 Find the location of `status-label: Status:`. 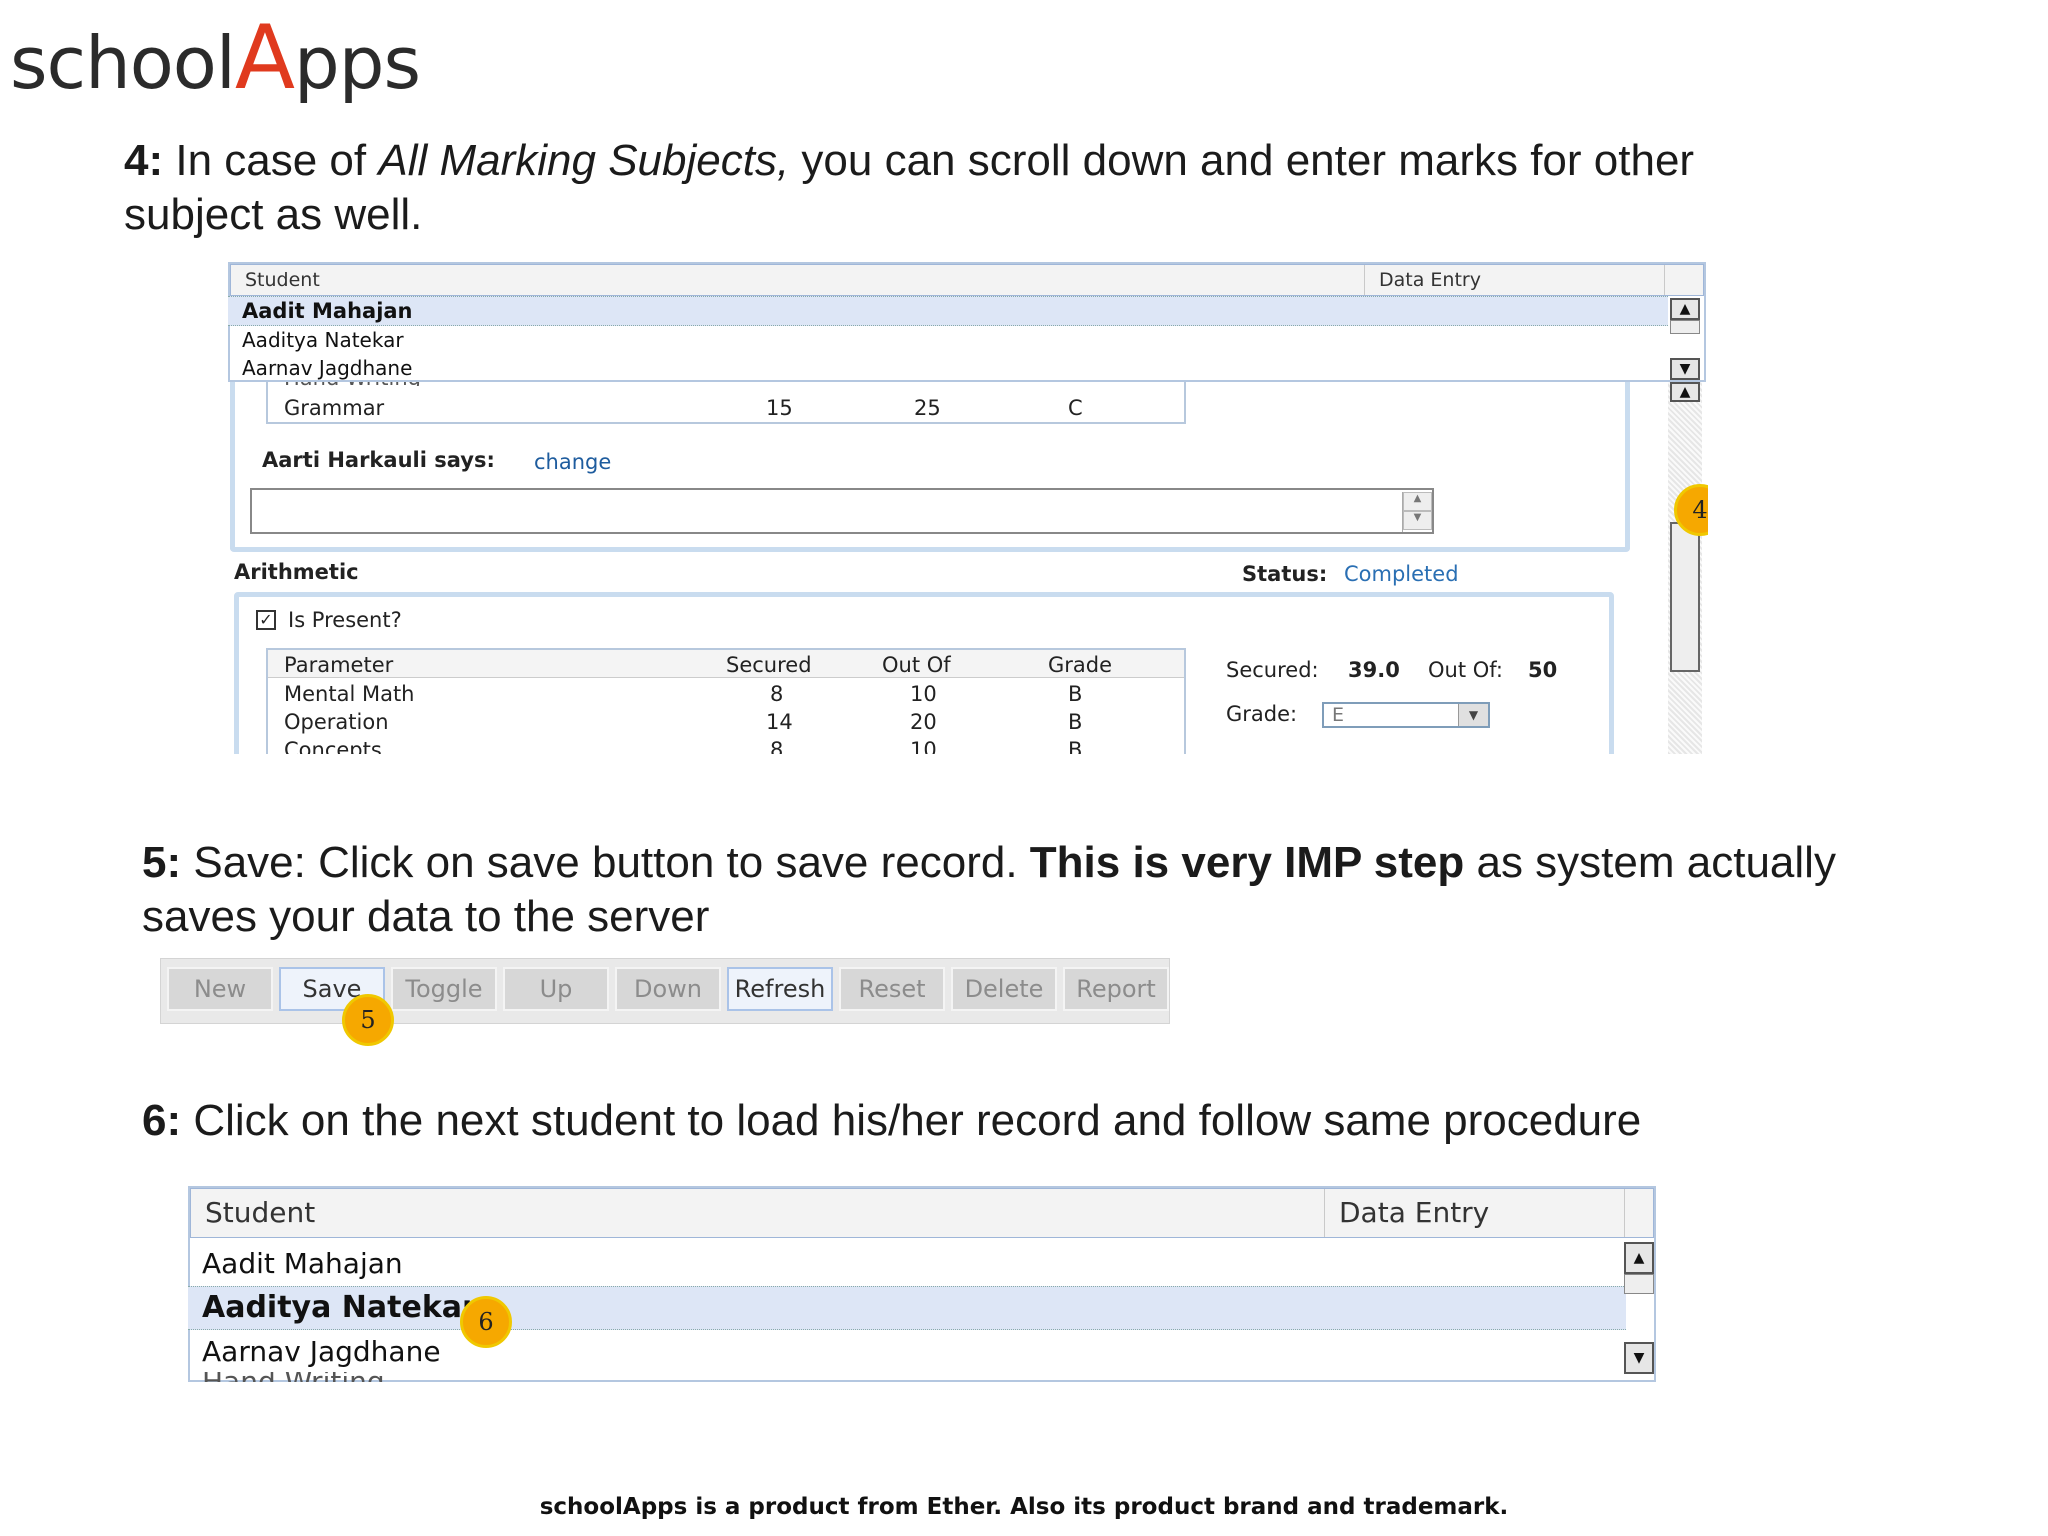

status-label: Status: is located at coordinates (1285, 574).